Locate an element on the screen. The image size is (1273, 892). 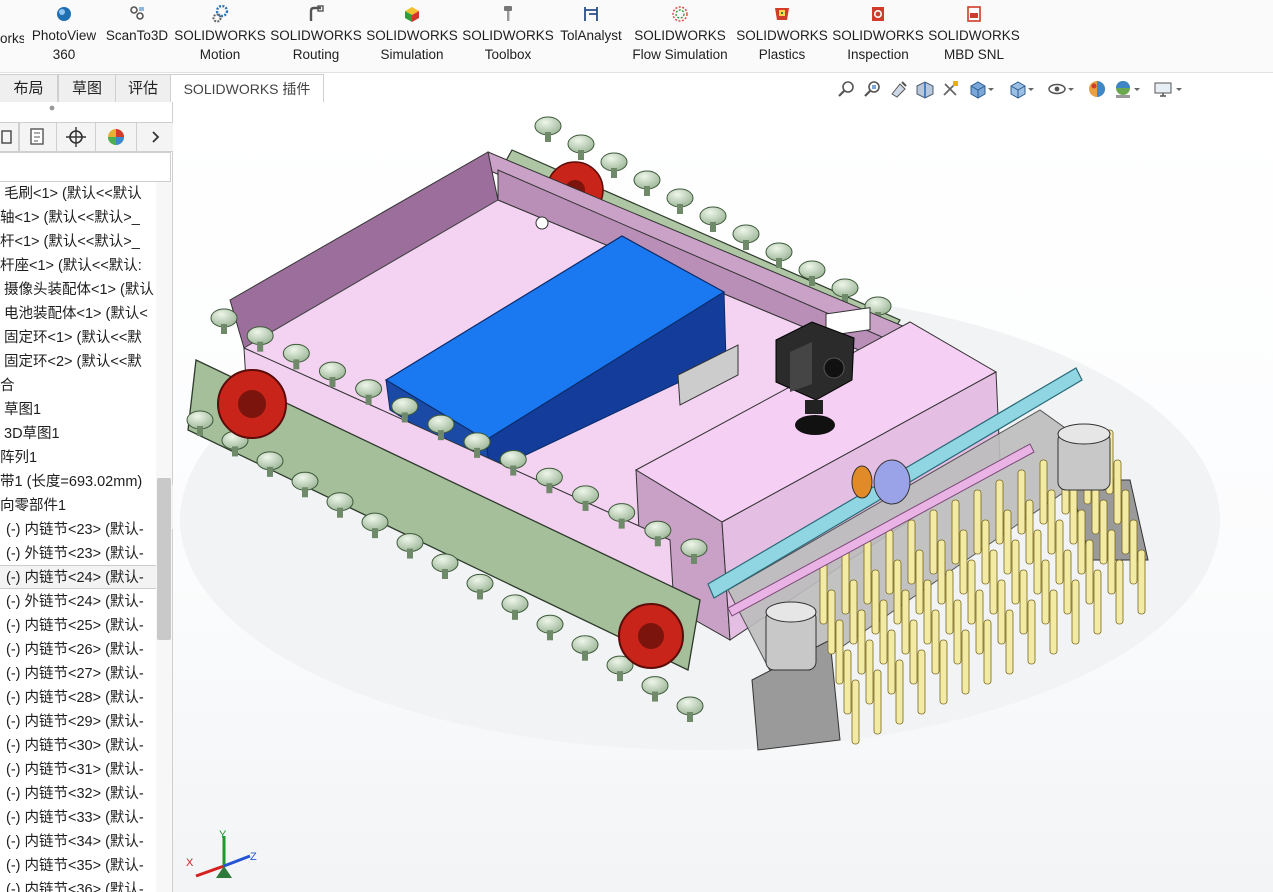
triad-y-label: Y is located at coordinates (223, 835).